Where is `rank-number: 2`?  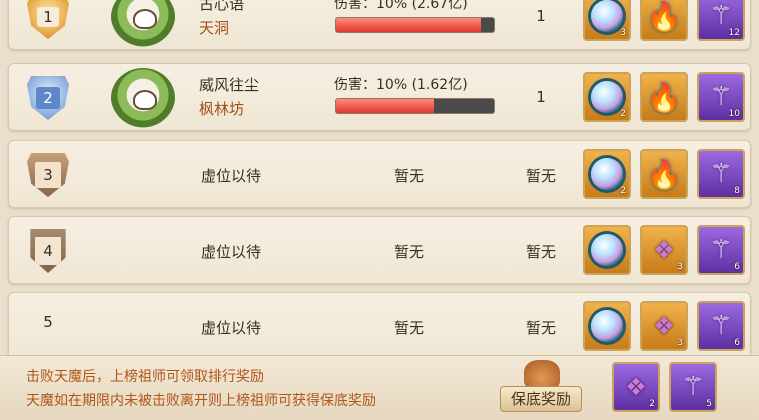
rank-number: 2 is located at coordinates (48, 98).